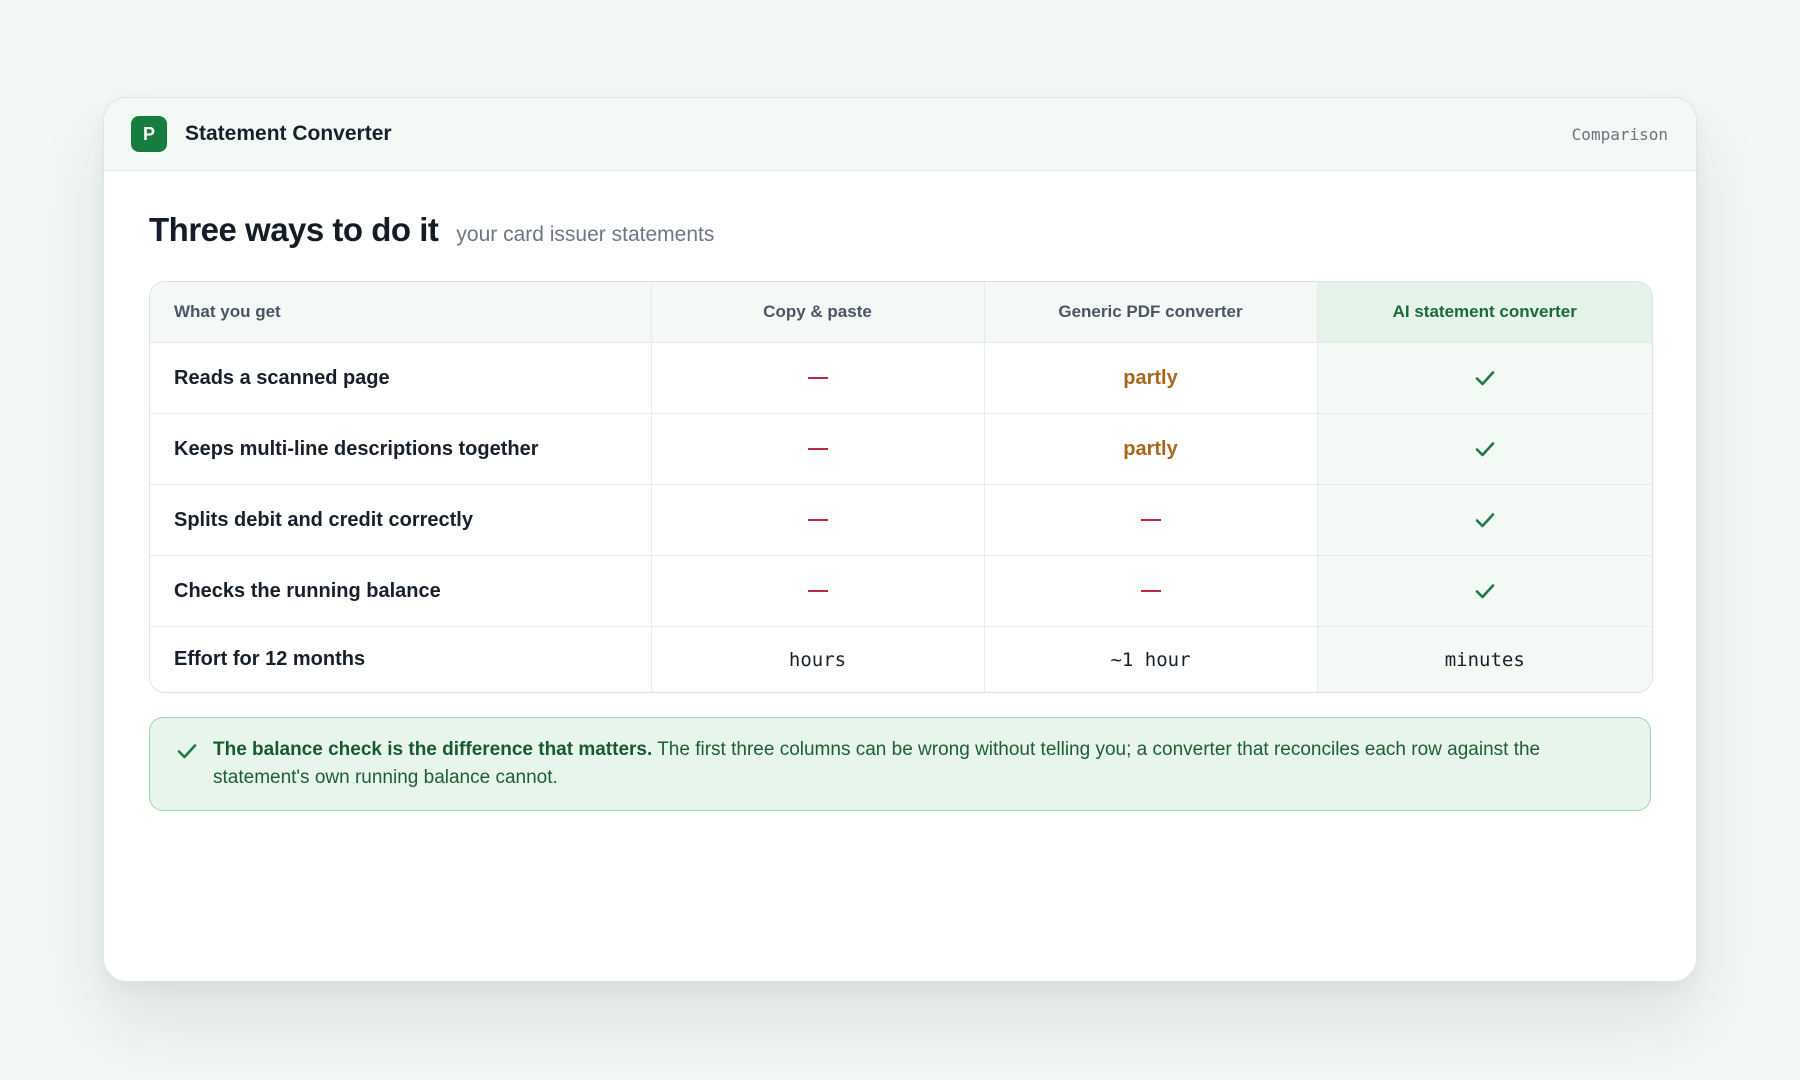 The image size is (1800, 1080). Describe the element at coordinates (288, 133) in the screenshot. I see `app-title: Statement Converter` at that location.